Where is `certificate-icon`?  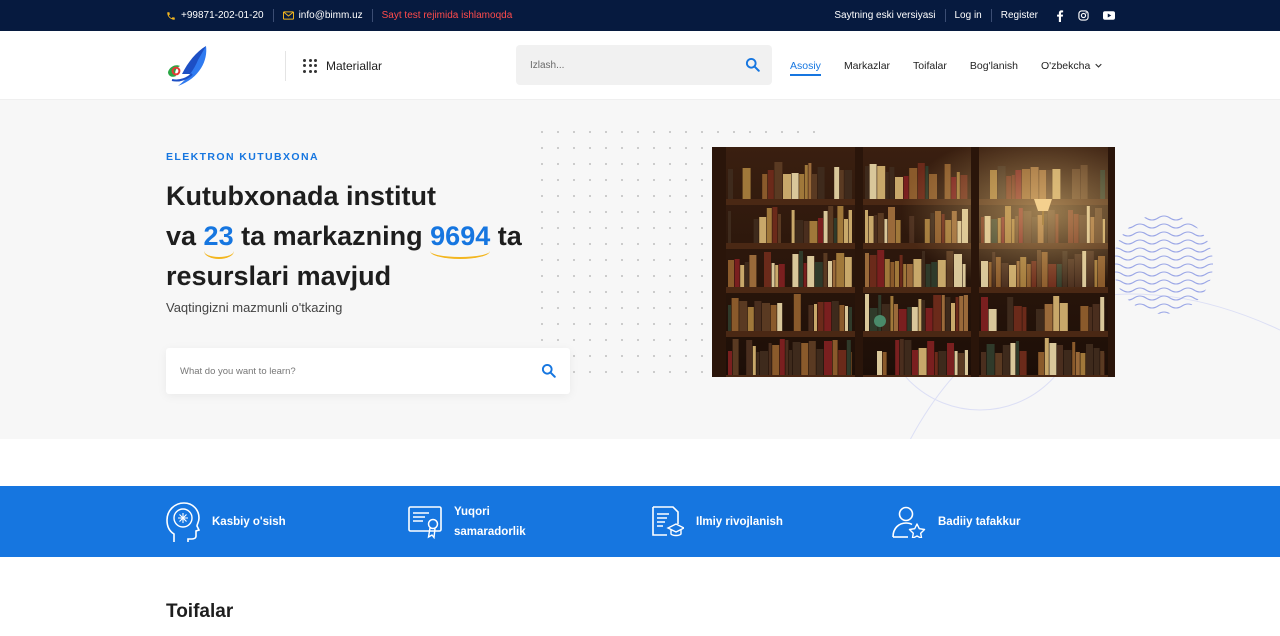 certificate-icon is located at coordinates (425, 522).